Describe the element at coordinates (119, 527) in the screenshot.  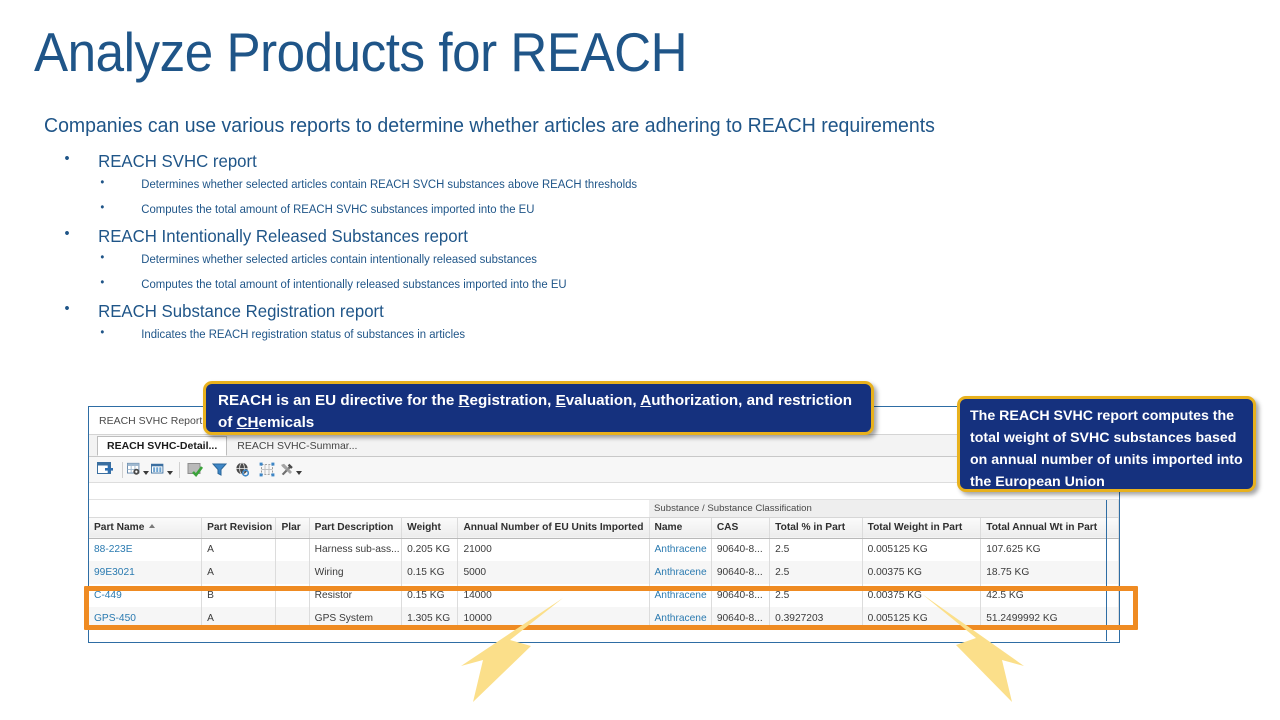
I see `column-header-label: Part Name` at that location.